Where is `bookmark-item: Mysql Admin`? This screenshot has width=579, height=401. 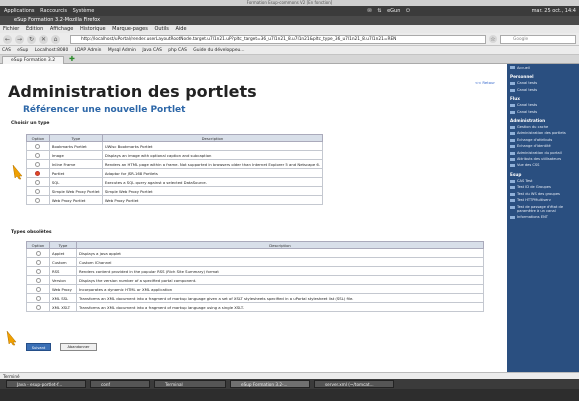
bookmark-item: Mysql Admin is located at coordinates (122, 50).